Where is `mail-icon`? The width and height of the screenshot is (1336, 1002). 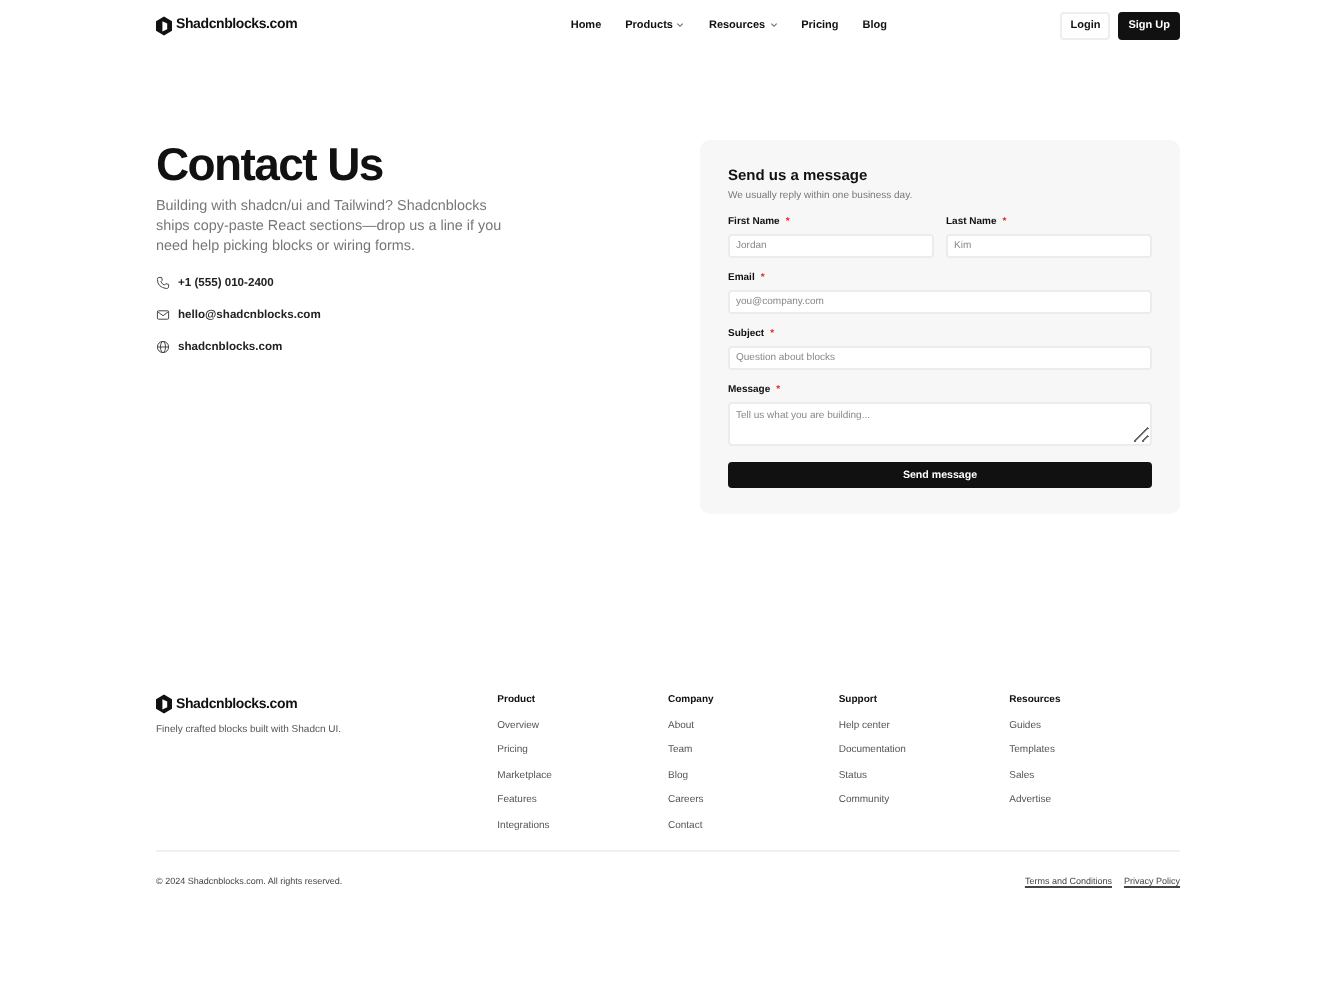
mail-icon is located at coordinates (163, 315).